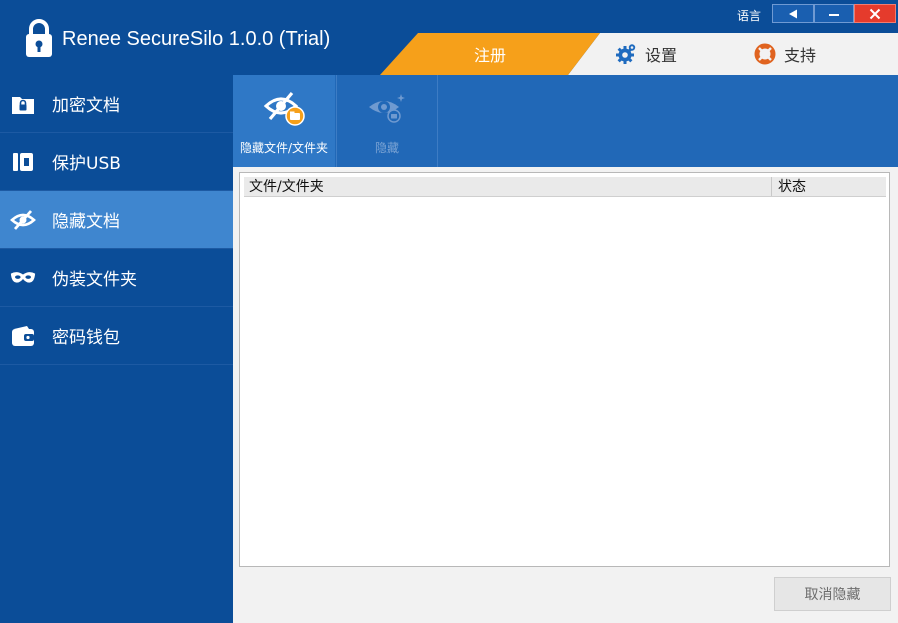  I want to click on sidebar-item-label: 加密文档, so click(86, 106).